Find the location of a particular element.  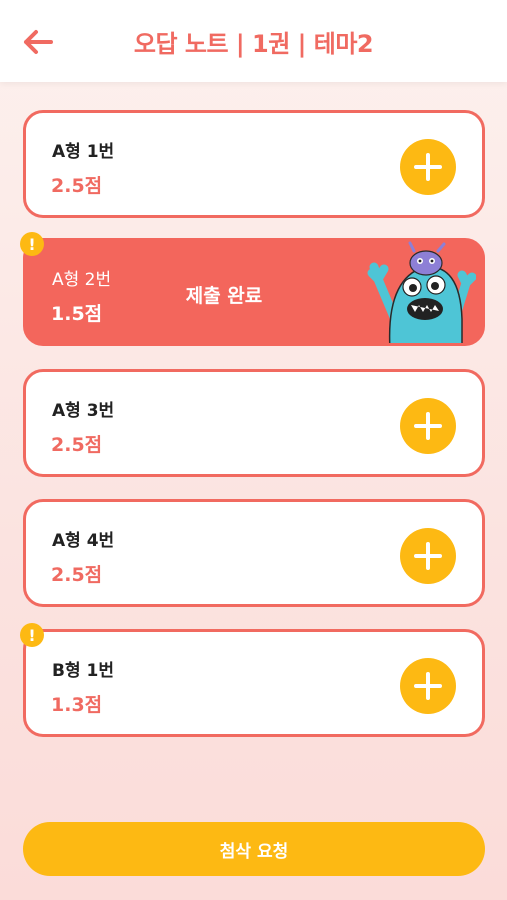

app-header: 오답 노트 | 1권 | 테마2 is located at coordinates (253, 41).